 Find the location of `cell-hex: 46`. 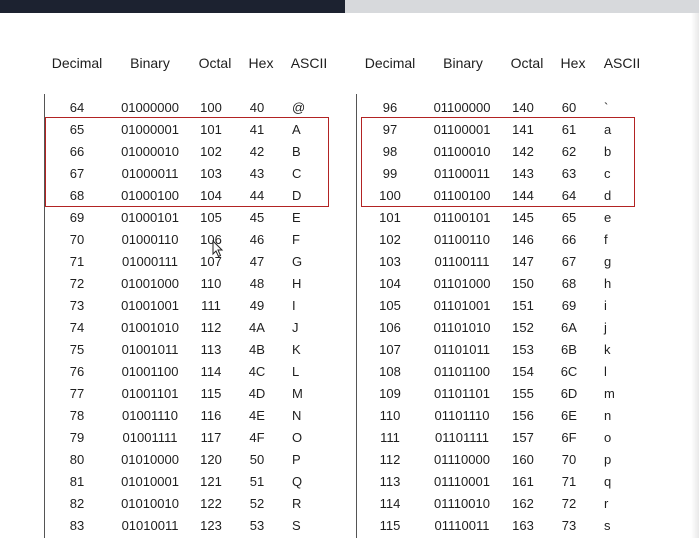

cell-hex: 46 is located at coordinates (257, 239).